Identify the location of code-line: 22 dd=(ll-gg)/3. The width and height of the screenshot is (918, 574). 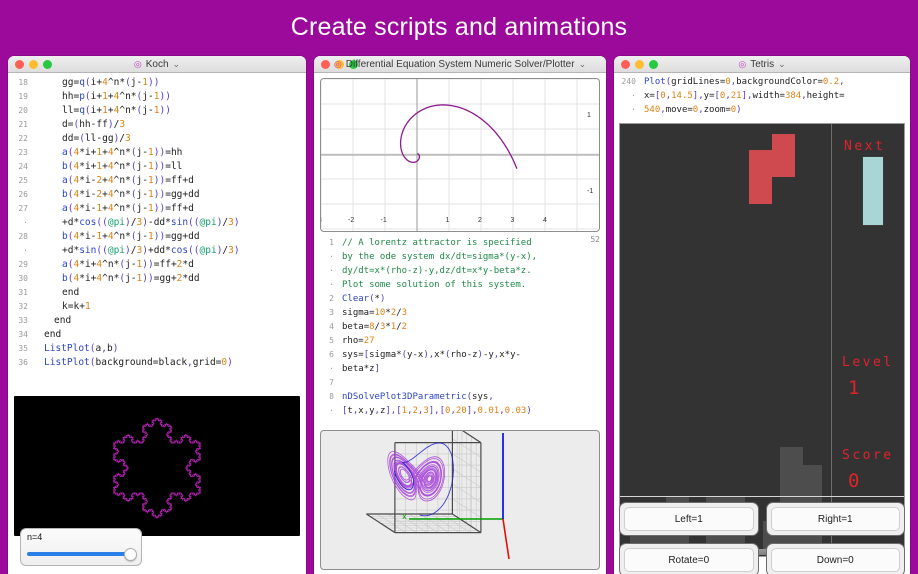
(158, 139).